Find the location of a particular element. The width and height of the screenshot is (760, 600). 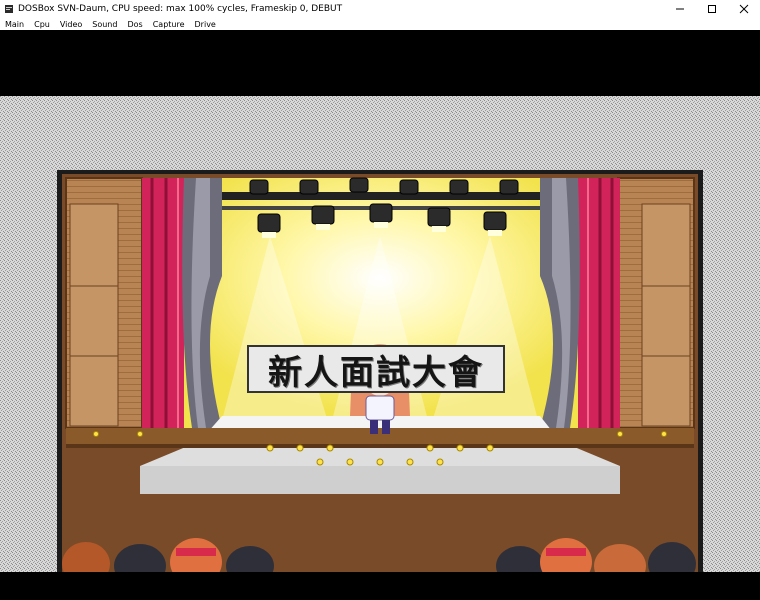

maximize-button is located at coordinates (712, 9).